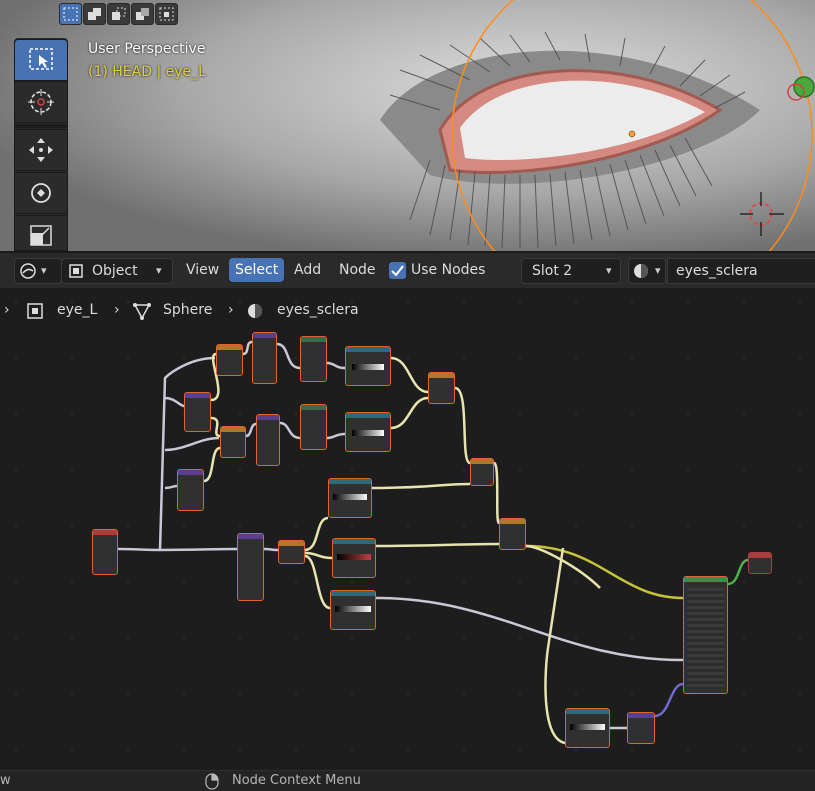 The height and width of the screenshot is (791, 815). I want to click on object-mode-dropdown: Object ▾, so click(117, 271).